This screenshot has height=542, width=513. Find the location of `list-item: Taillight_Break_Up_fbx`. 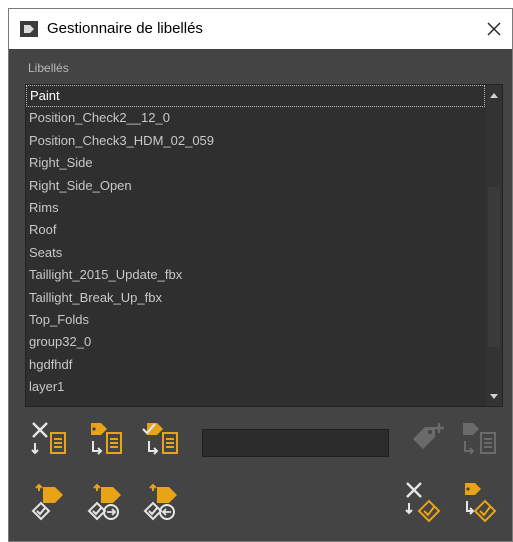

list-item: Taillight_Break_Up_fbx is located at coordinates (255, 298).